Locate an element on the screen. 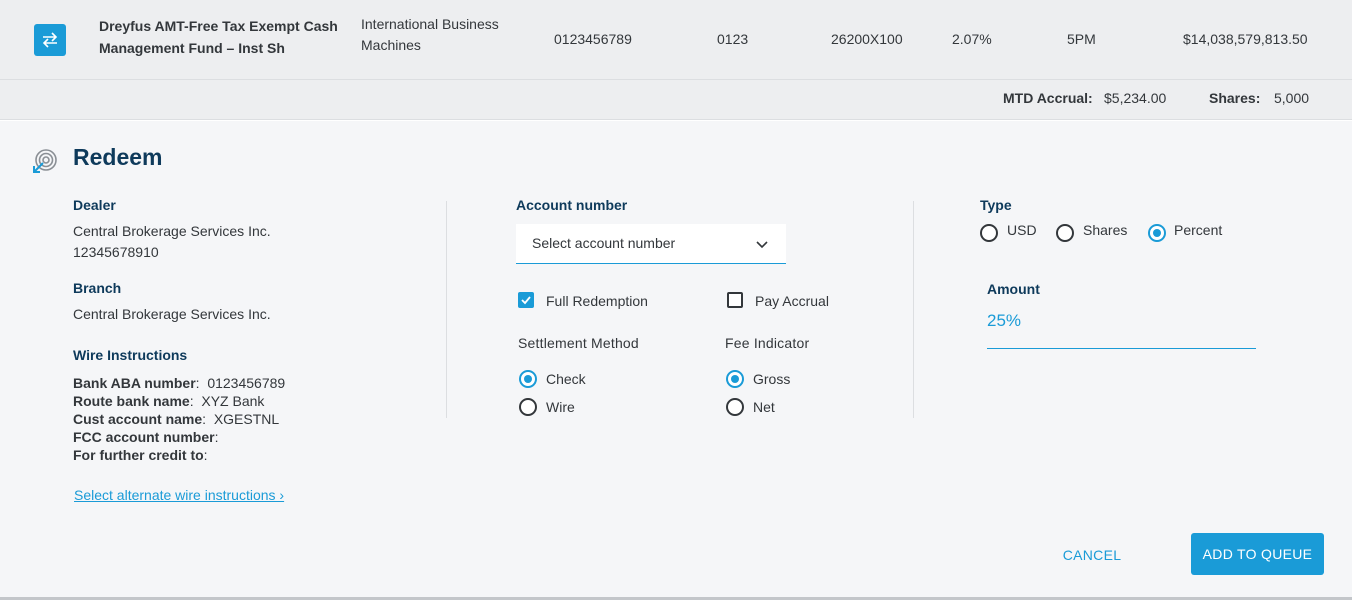 The height and width of the screenshot is (600, 1352). cutoff-time: 5PM is located at coordinates (1081, 39).